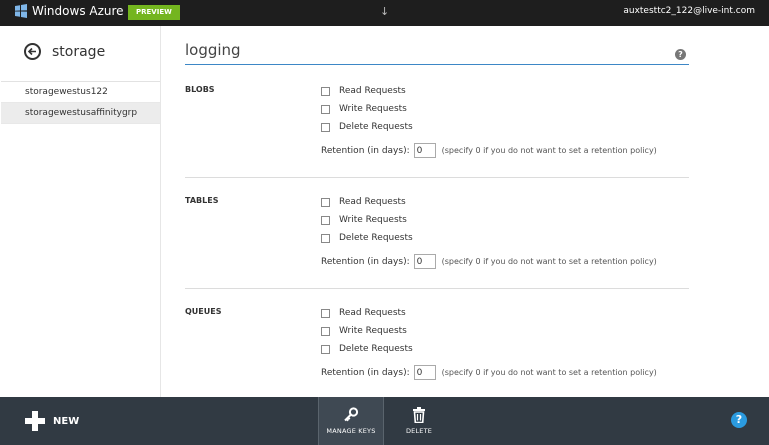  I want to click on storage-account-item-selected: storagewestusaffinitygrp, so click(80, 113).